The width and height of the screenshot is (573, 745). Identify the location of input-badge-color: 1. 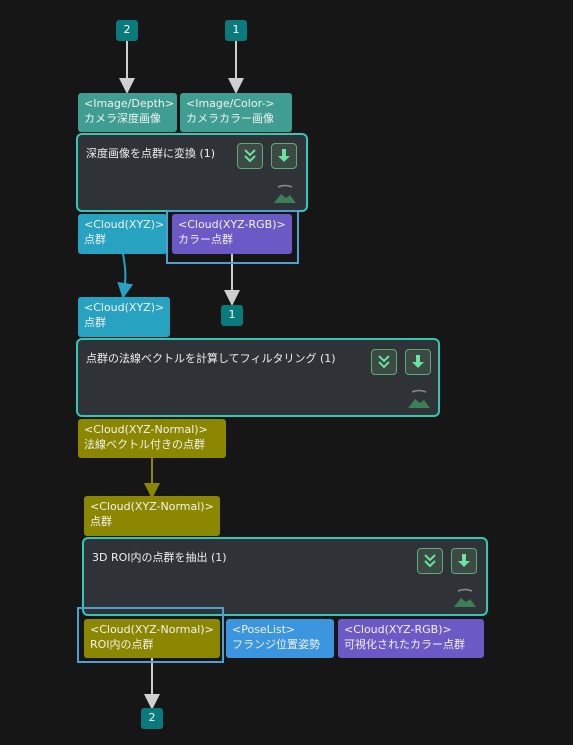
(236, 30).